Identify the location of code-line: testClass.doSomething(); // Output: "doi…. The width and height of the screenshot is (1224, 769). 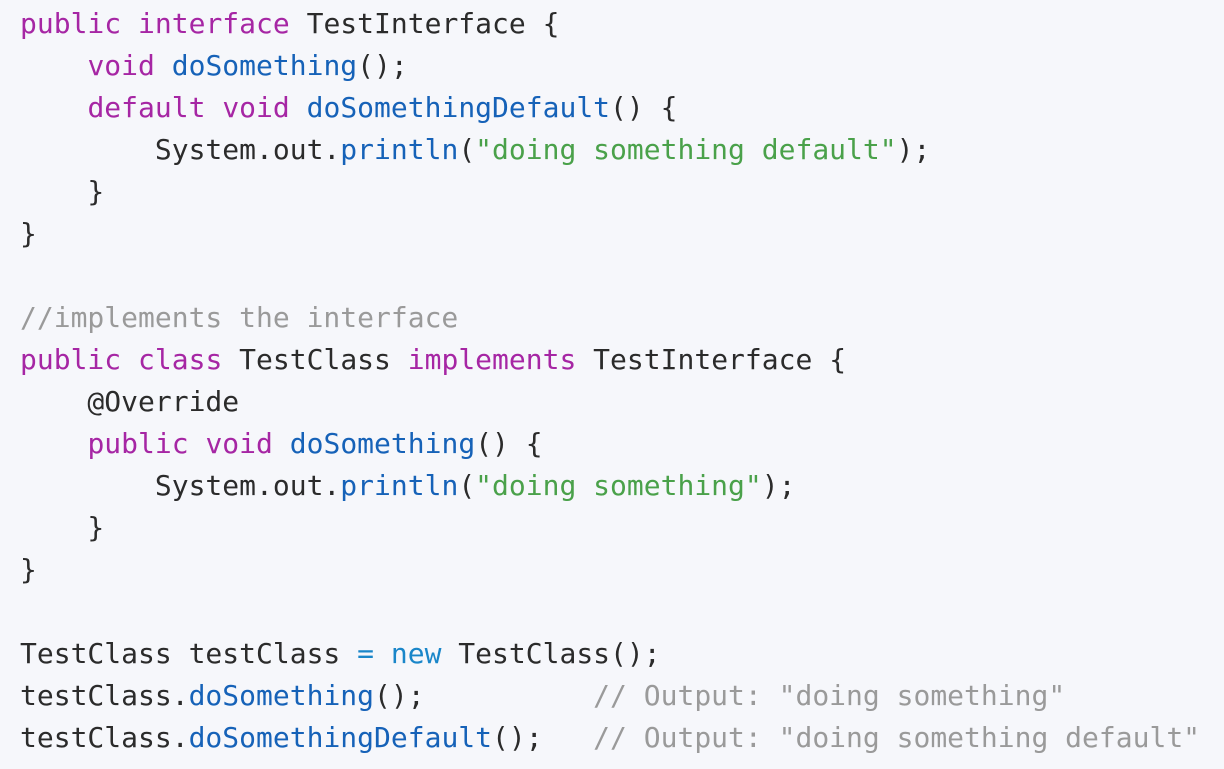
(622, 696).